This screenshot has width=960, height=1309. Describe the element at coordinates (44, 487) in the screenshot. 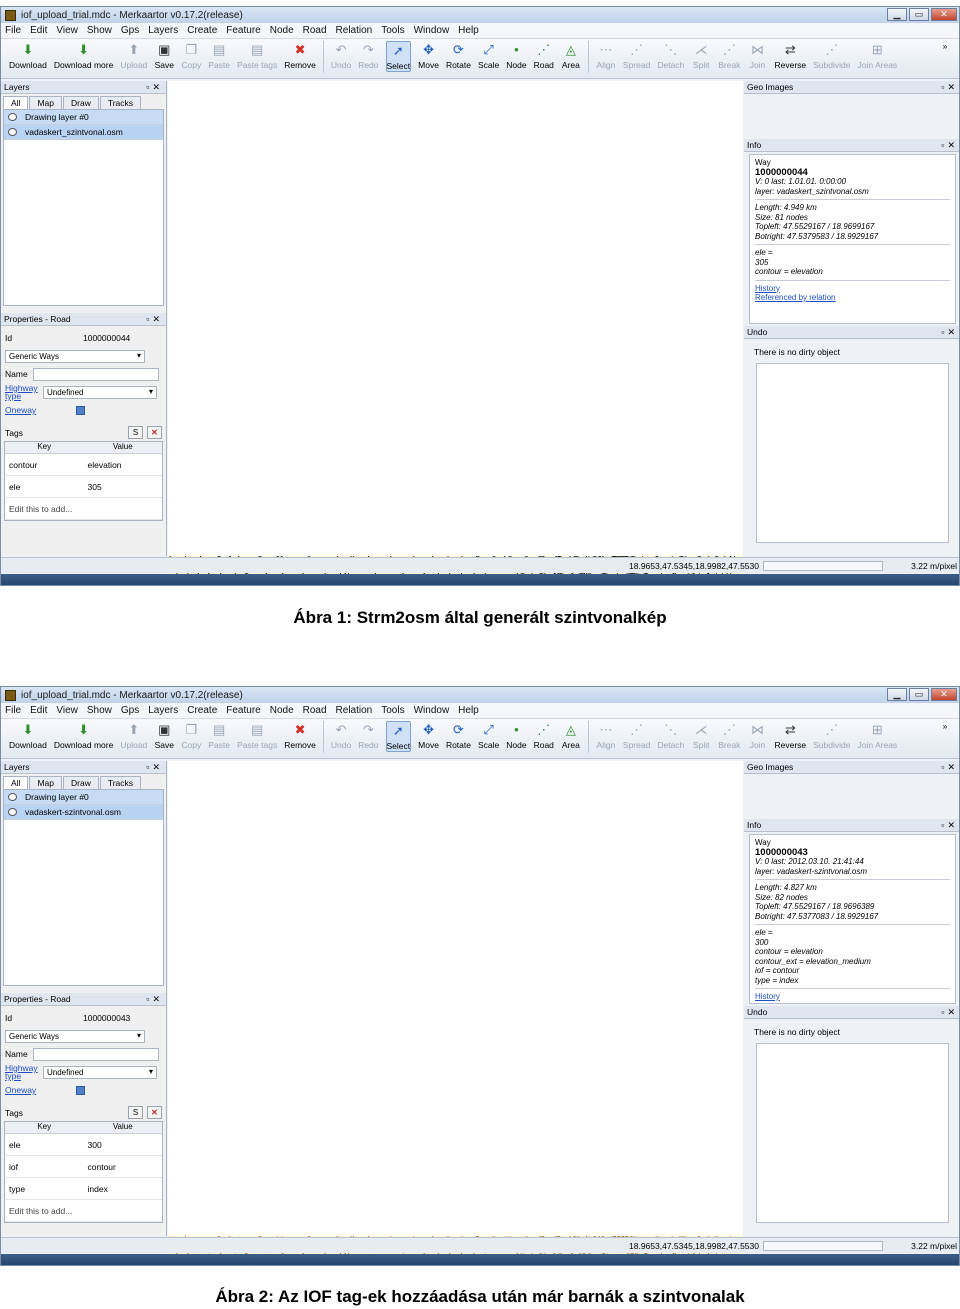

I see `tag-key: ele` at that location.